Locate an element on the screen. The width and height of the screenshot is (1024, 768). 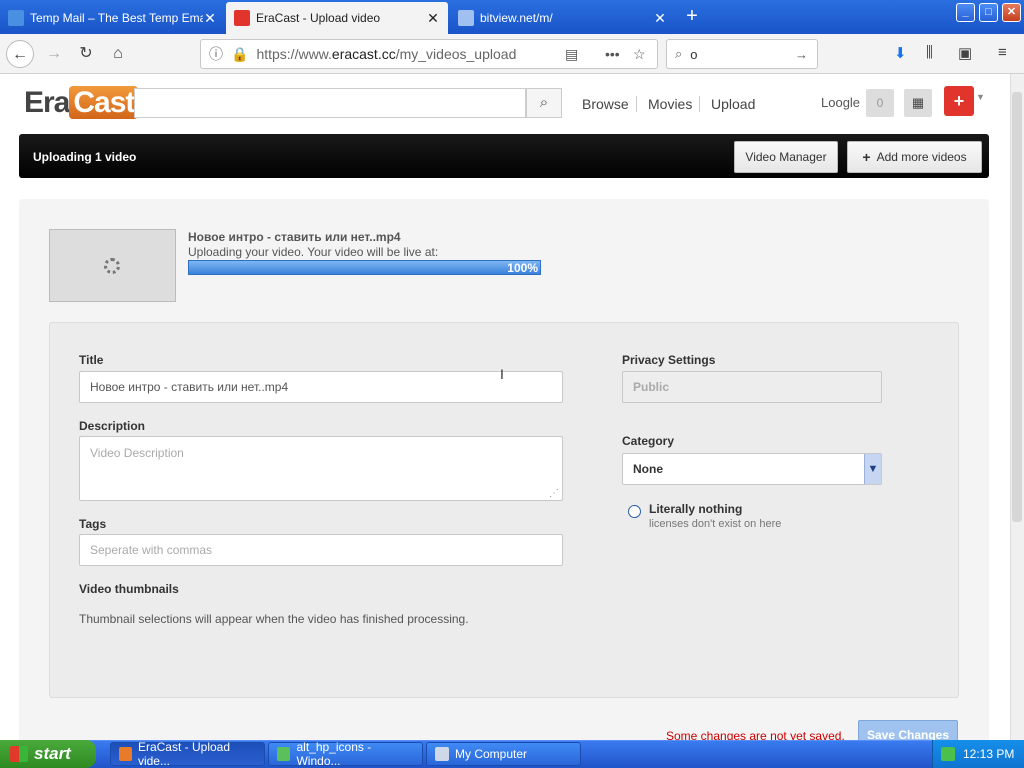
home-button: ⌂ is located at coordinates (118, 54).